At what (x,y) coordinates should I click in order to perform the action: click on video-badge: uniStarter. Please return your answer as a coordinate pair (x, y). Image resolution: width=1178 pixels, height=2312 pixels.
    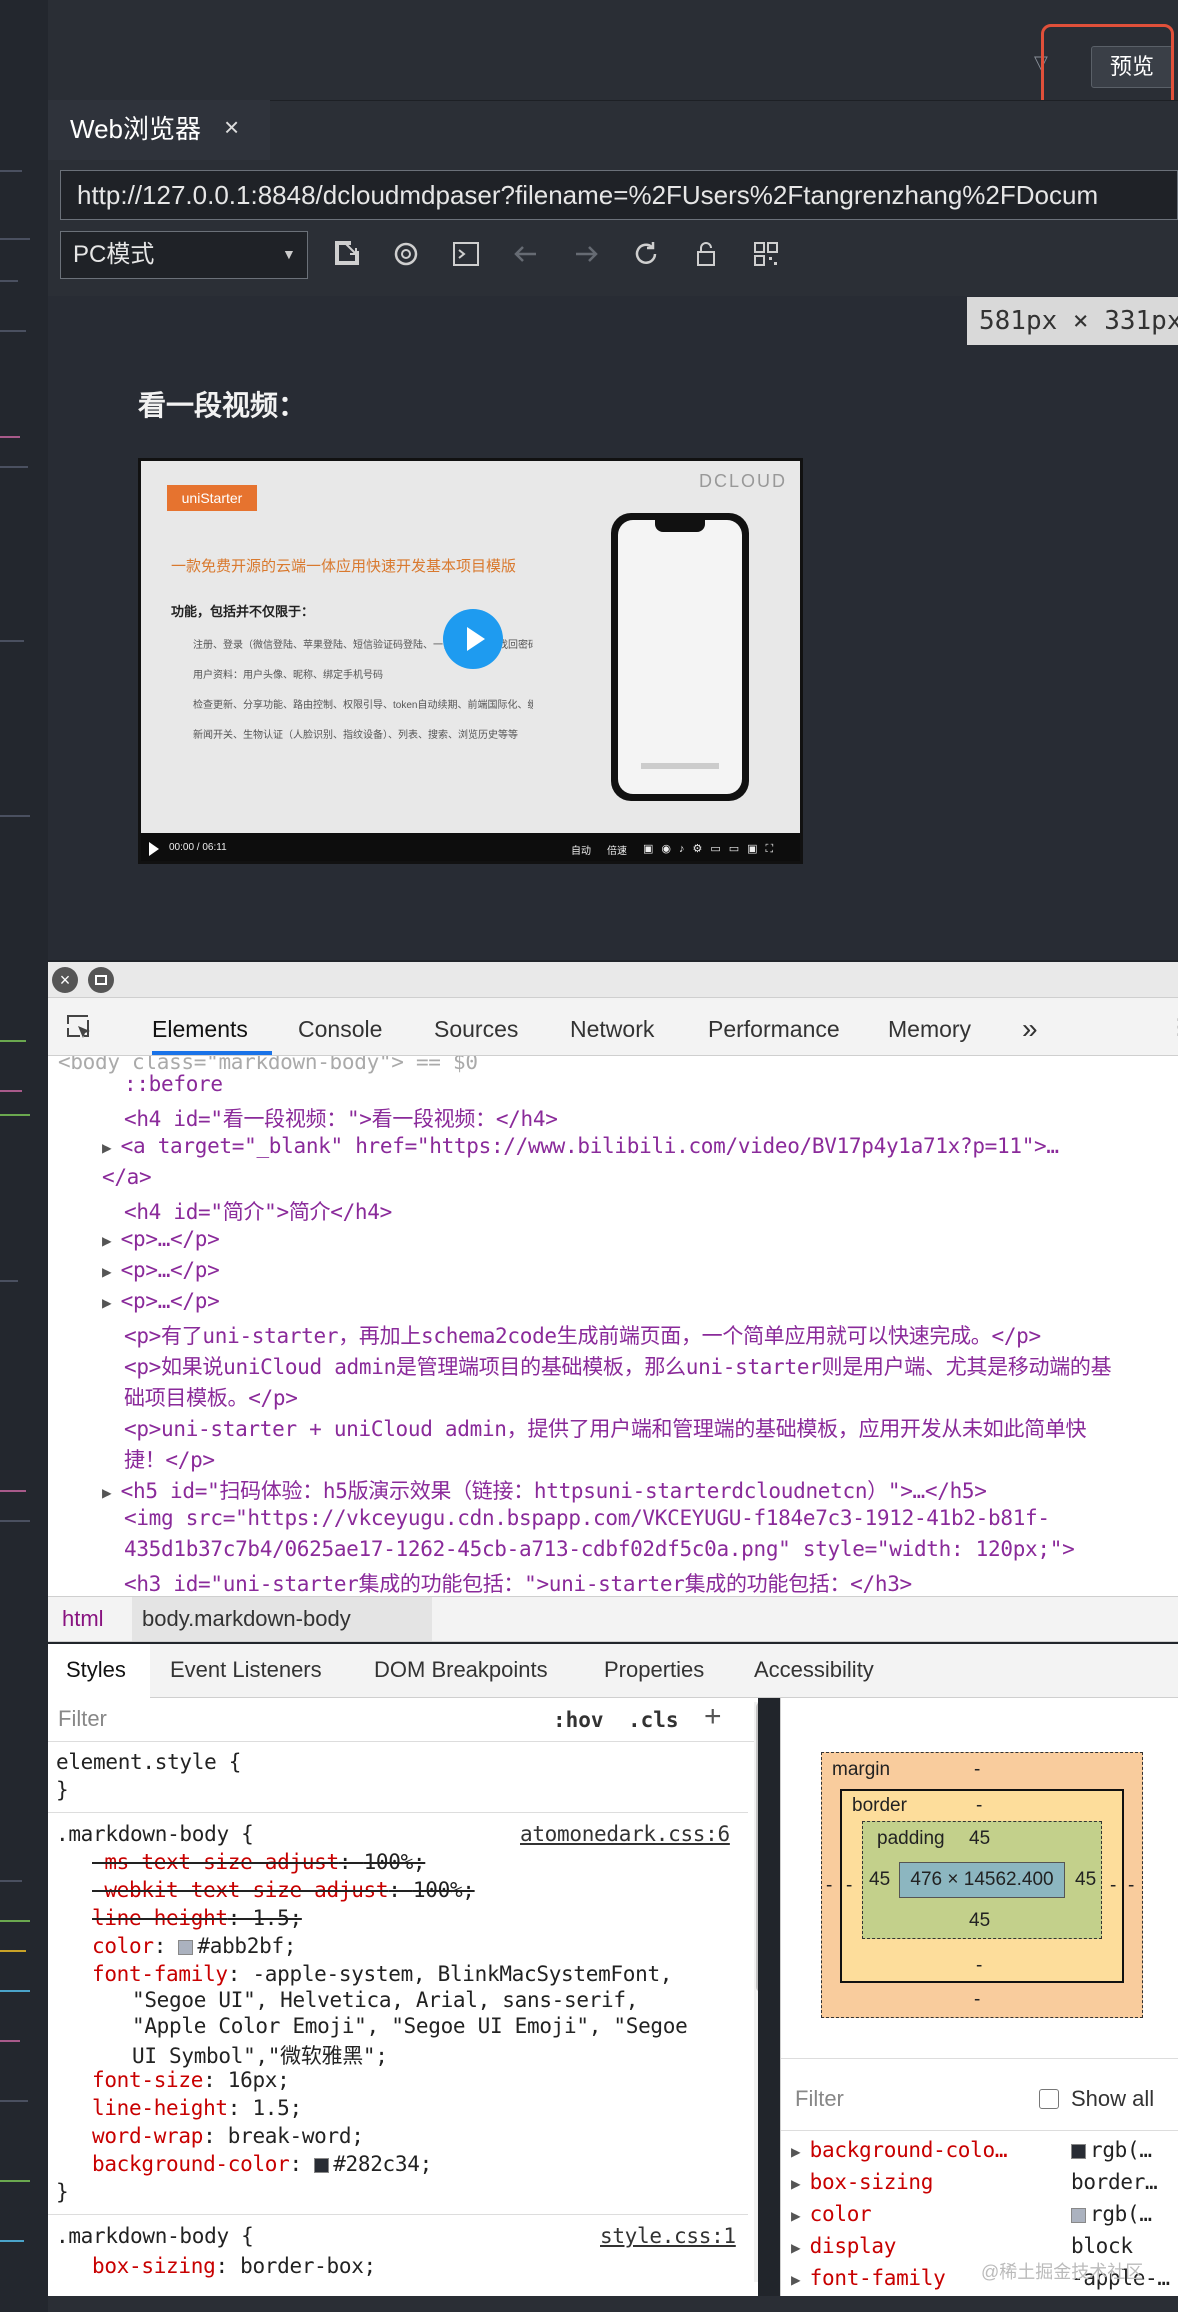
    Looking at the image, I should click on (212, 498).